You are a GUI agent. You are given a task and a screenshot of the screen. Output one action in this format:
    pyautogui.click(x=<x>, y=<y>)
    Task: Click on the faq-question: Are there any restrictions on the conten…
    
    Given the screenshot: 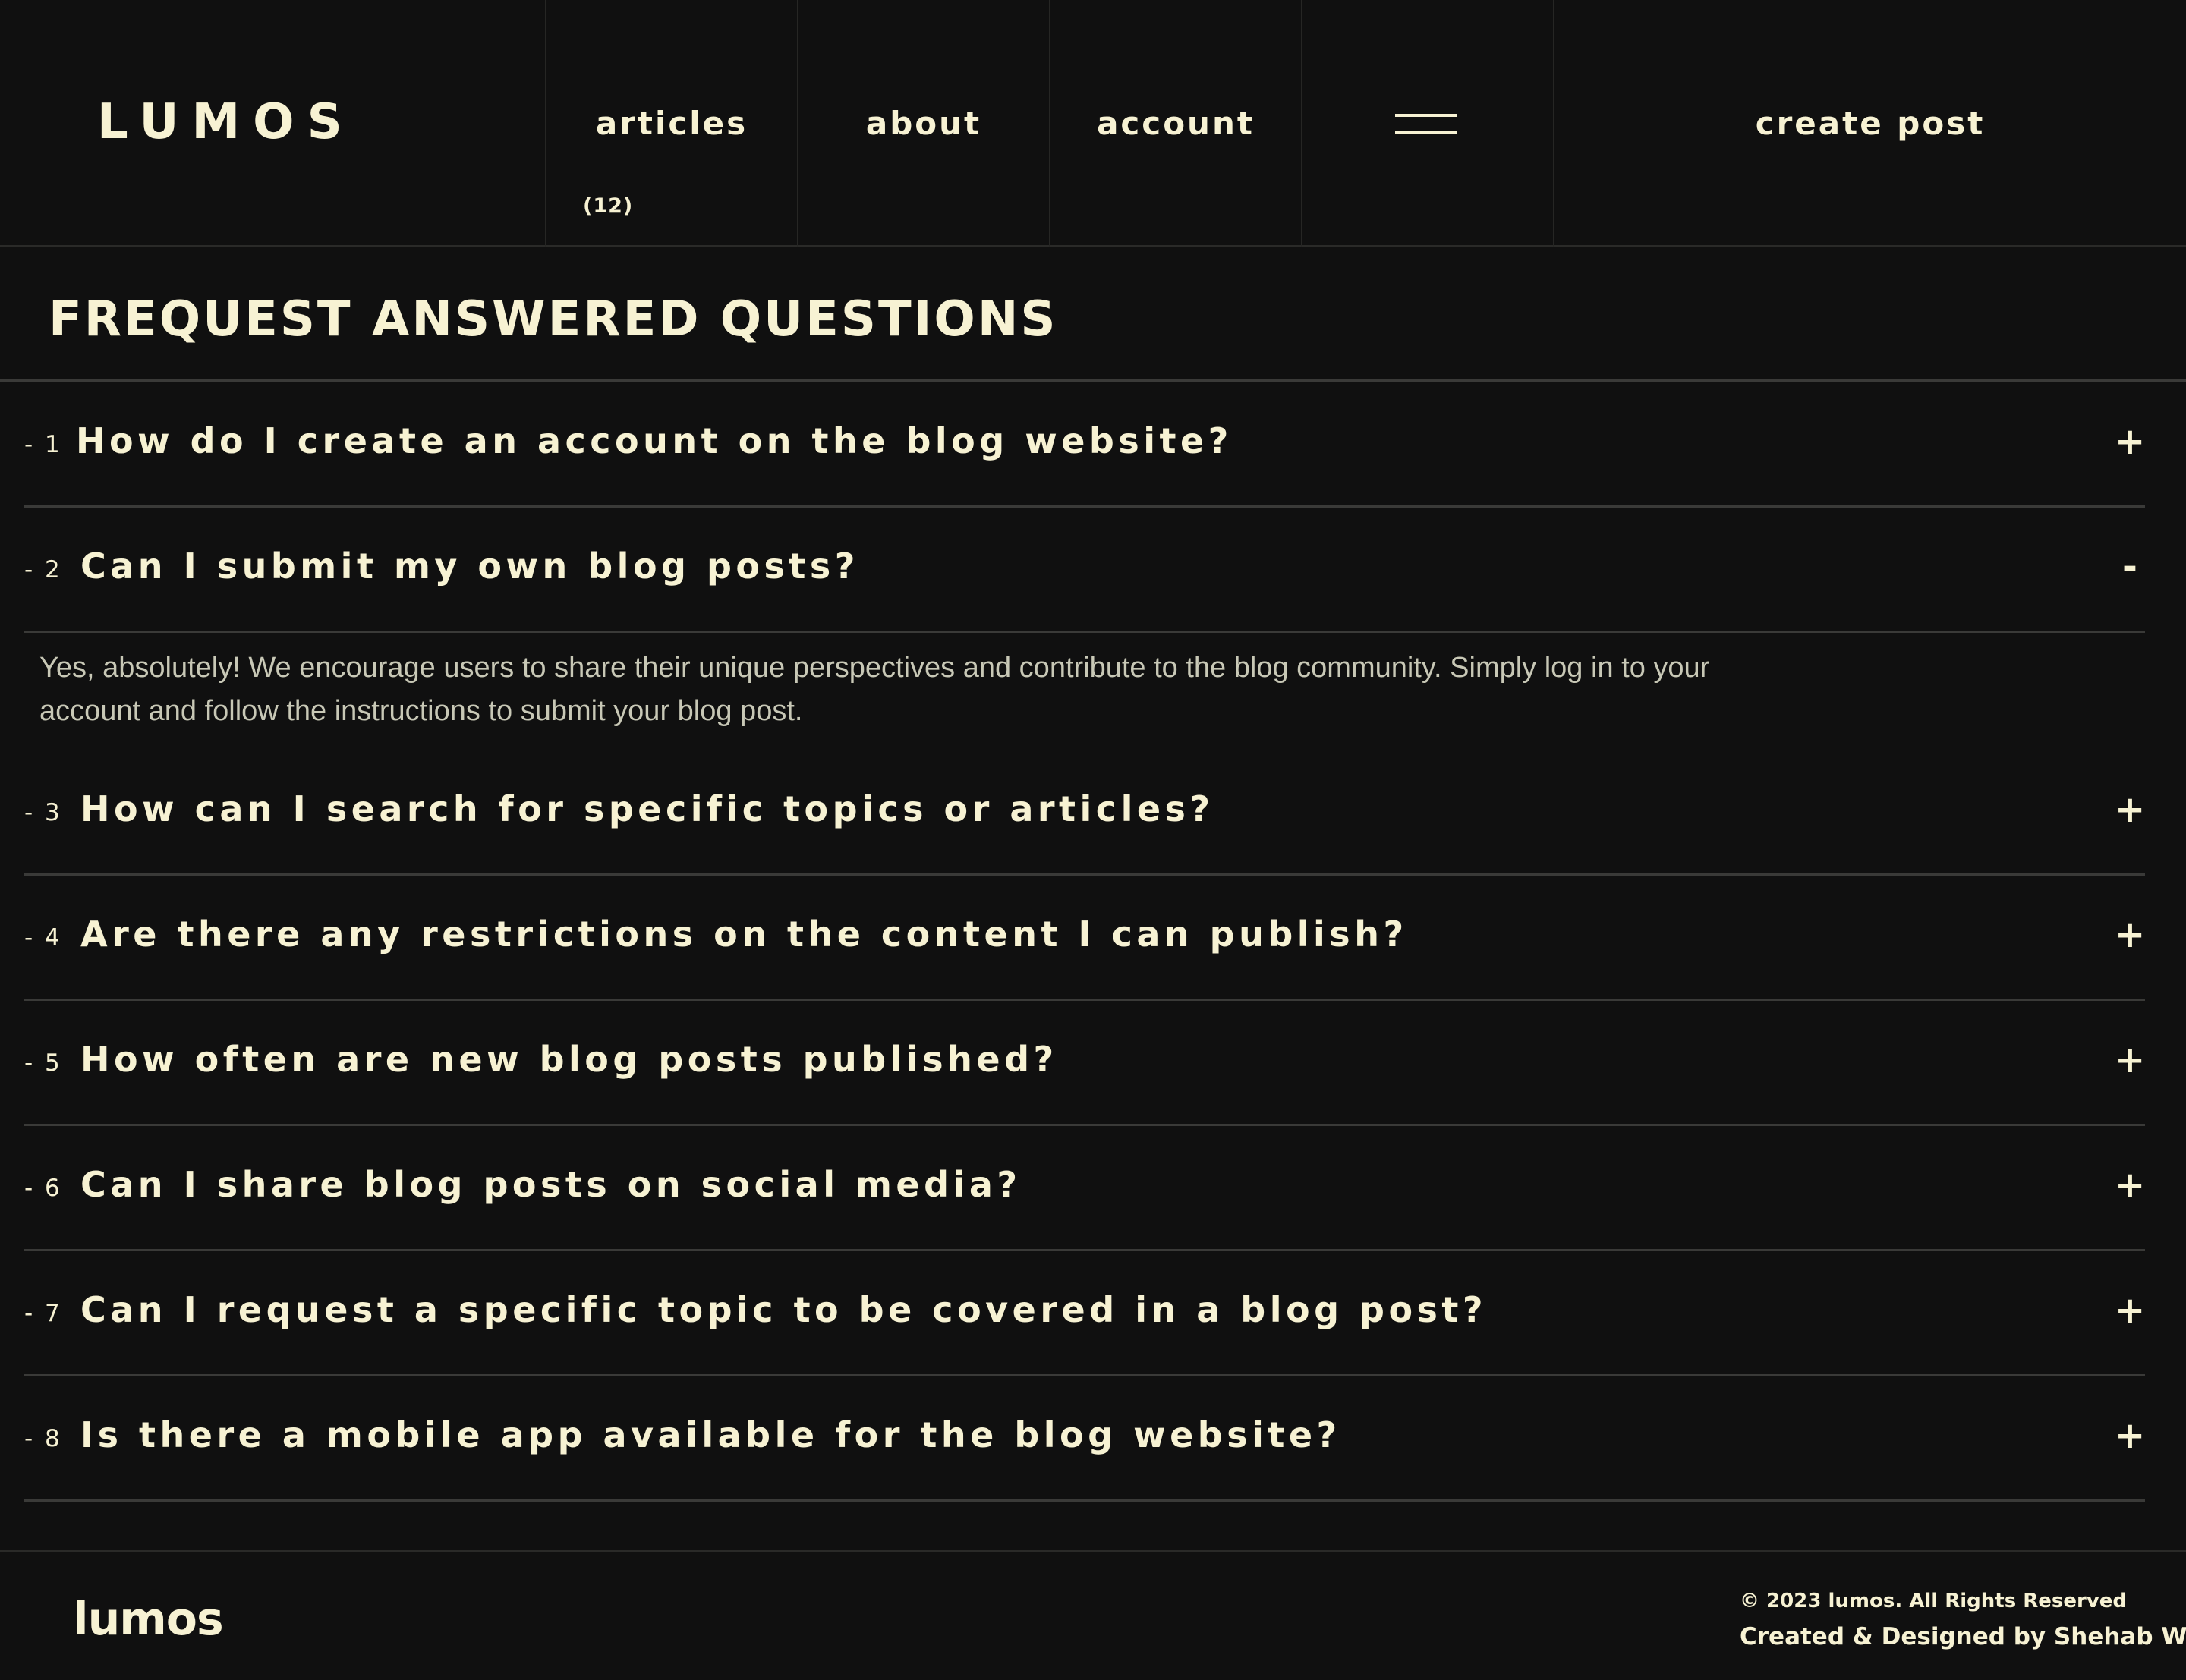 What is the action you would take?
    pyautogui.click(x=744, y=934)
    